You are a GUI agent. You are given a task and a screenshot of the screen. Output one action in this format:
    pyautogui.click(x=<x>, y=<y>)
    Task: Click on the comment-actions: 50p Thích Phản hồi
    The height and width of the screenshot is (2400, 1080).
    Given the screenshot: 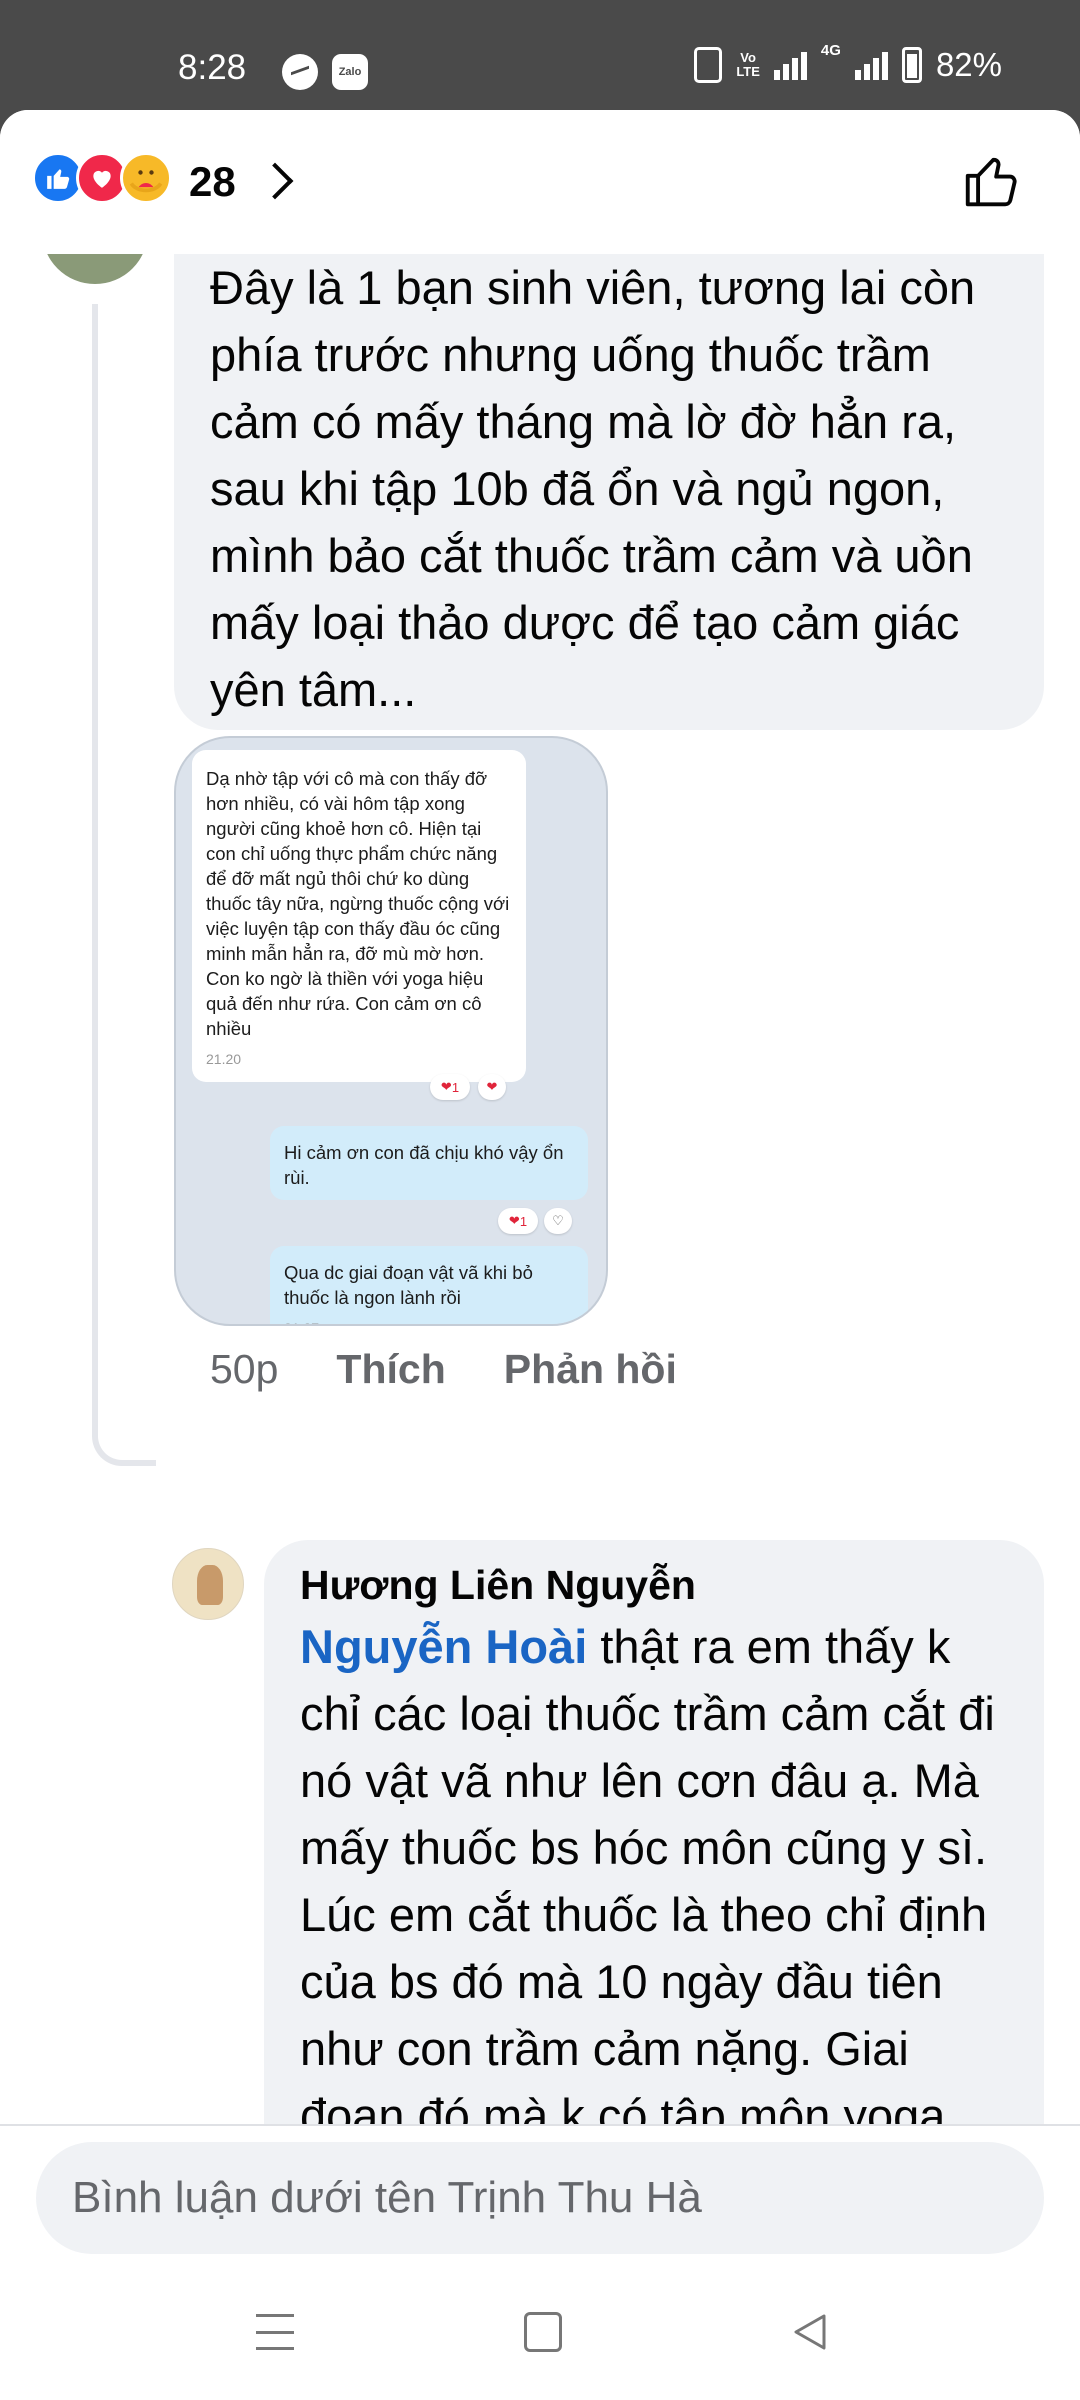 What is the action you would take?
    pyautogui.click(x=443, y=1369)
    